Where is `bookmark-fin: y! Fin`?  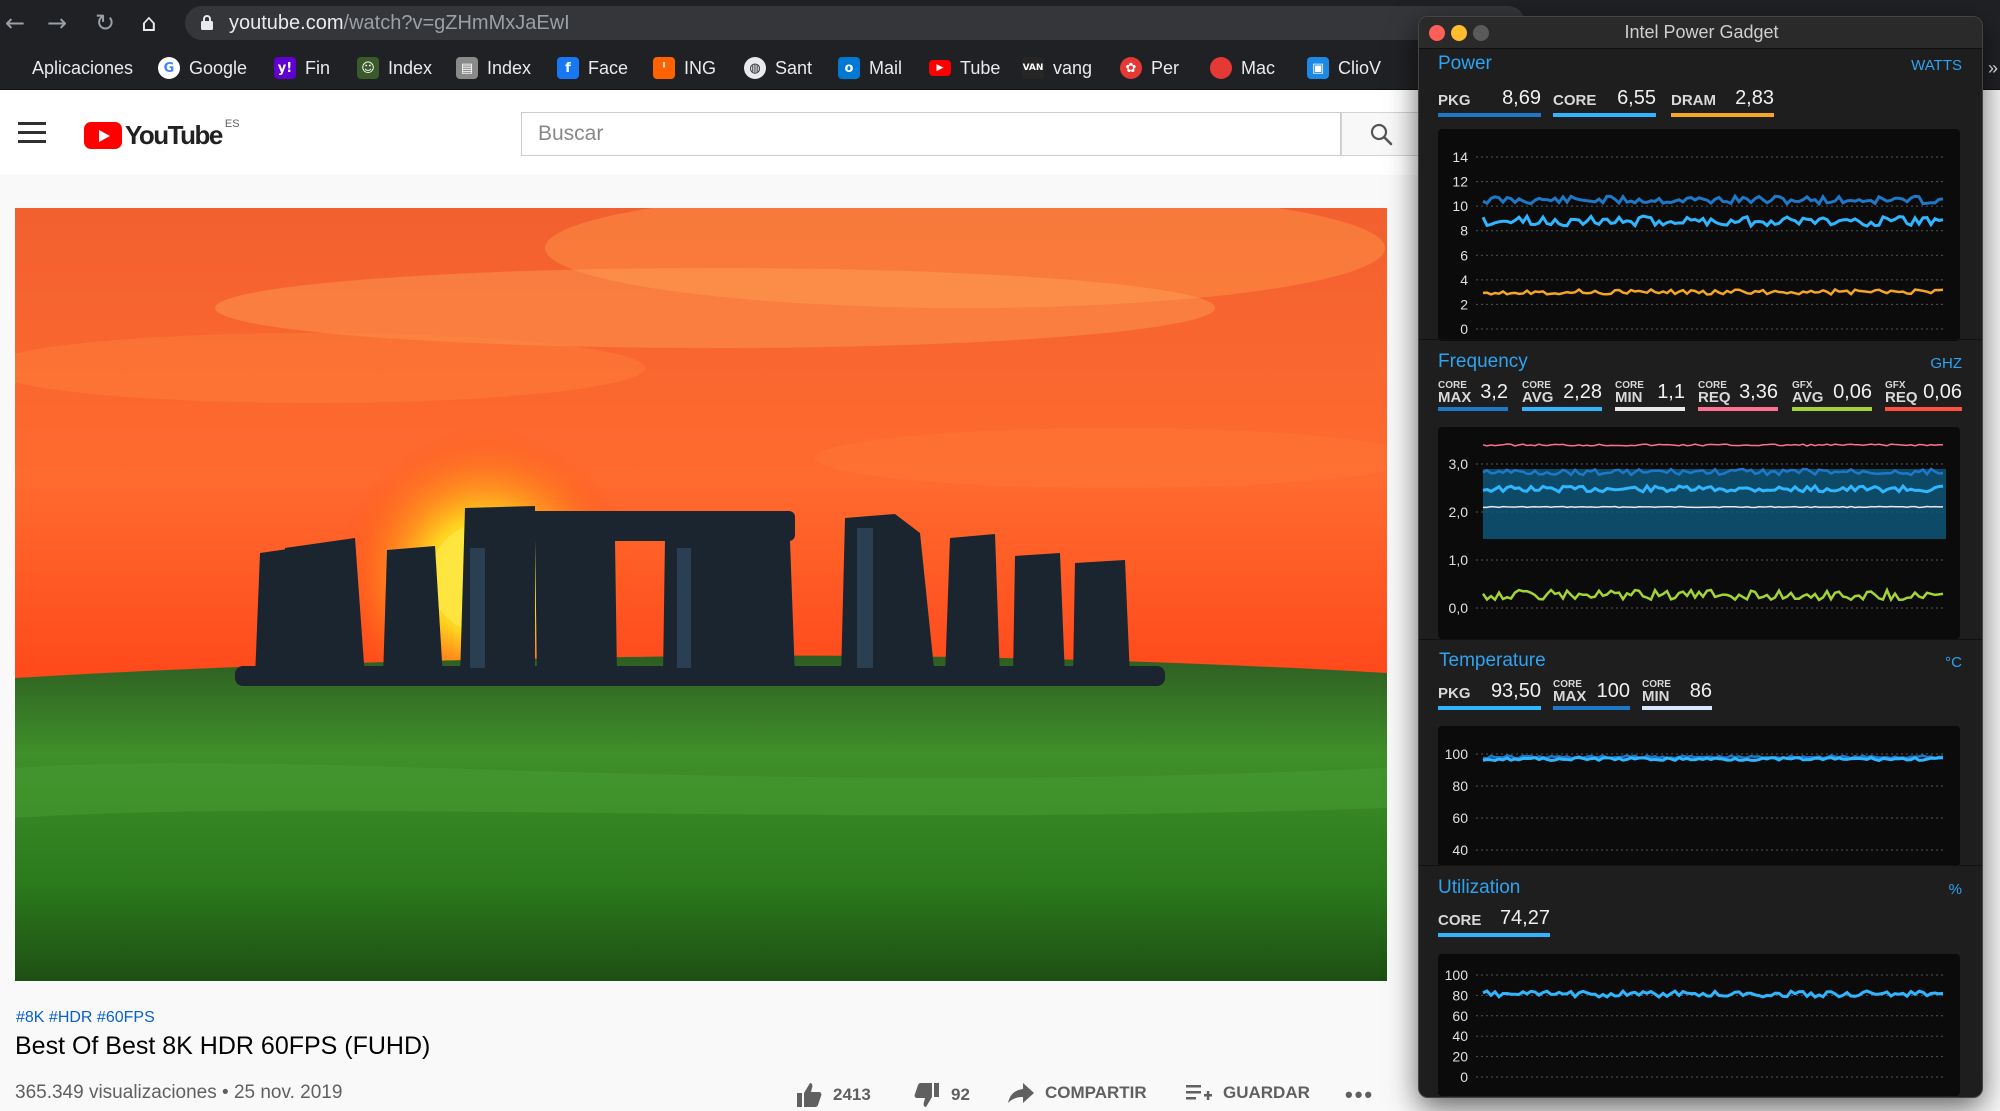 bookmark-fin: y! Fin is located at coordinates (302, 68).